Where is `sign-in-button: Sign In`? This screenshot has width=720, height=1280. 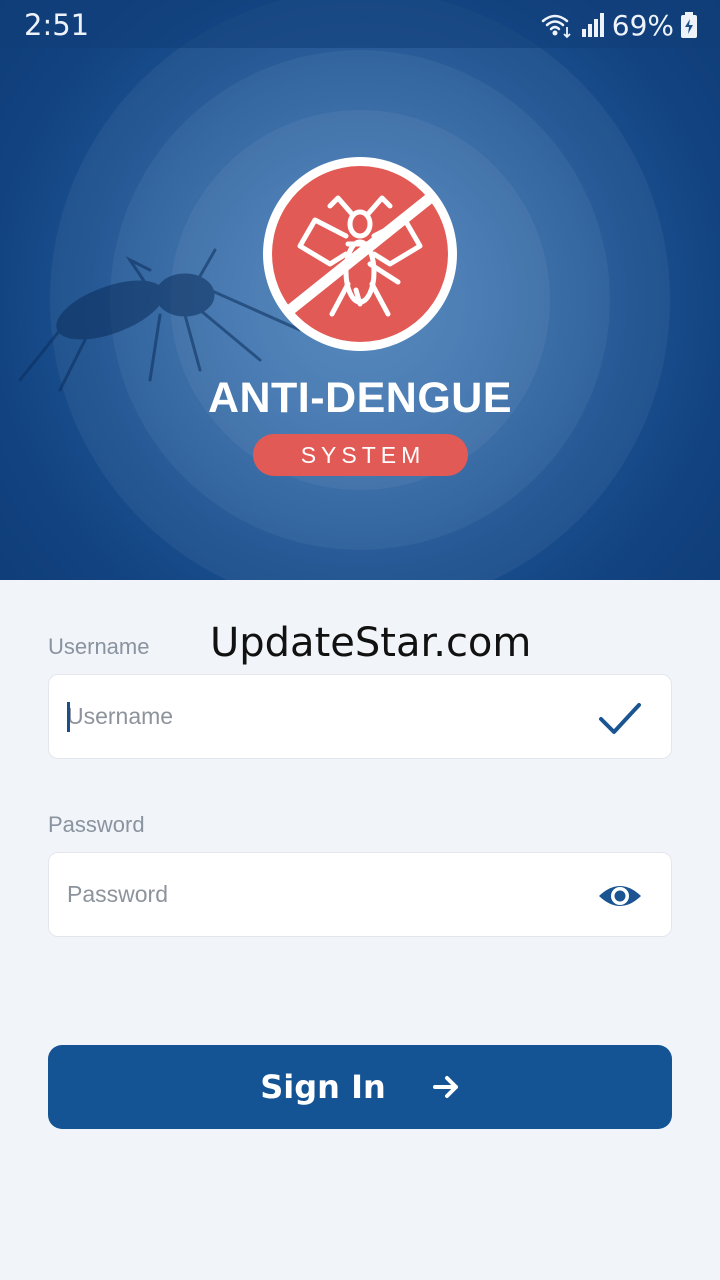 sign-in-button: Sign In is located at coordinates (360, 1087).